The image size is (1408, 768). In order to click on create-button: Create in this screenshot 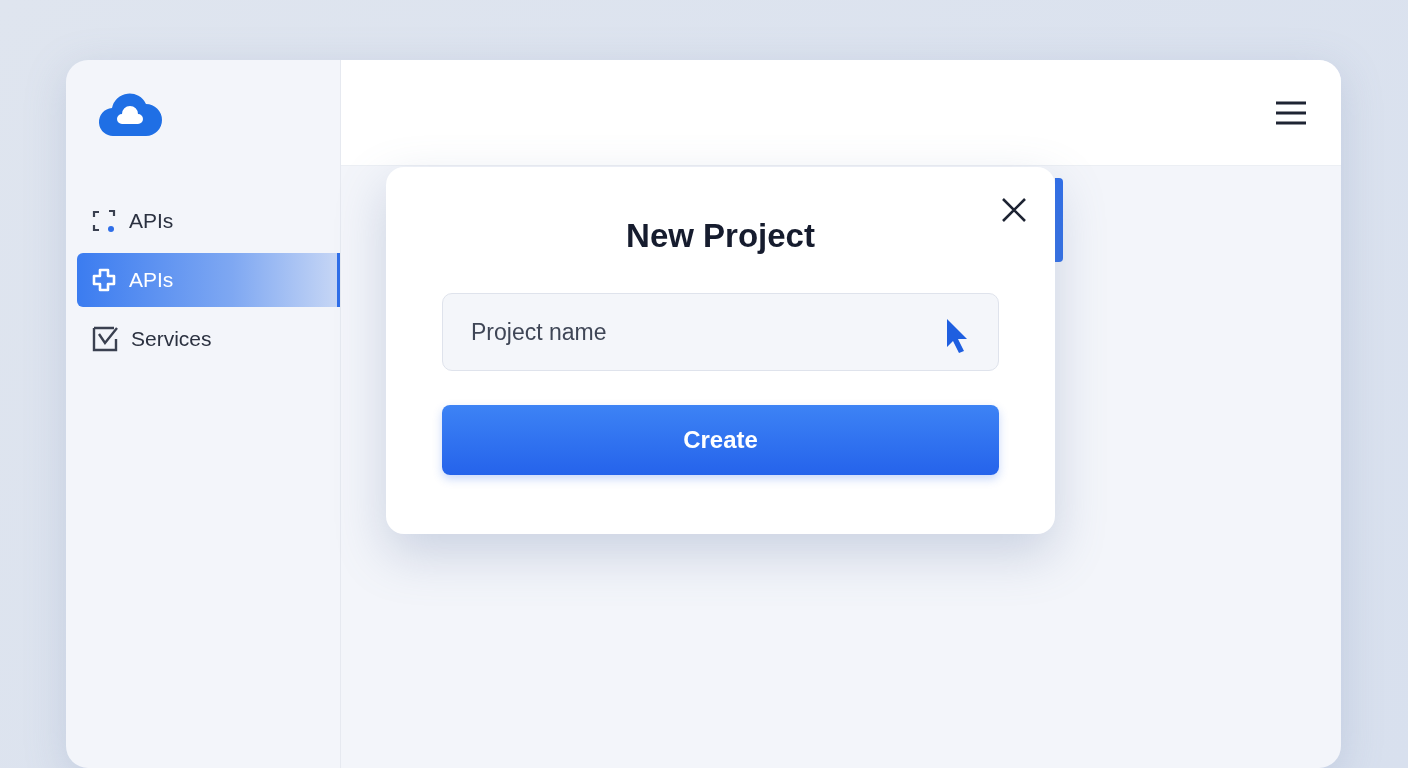, I will do `click(720, 440)`.